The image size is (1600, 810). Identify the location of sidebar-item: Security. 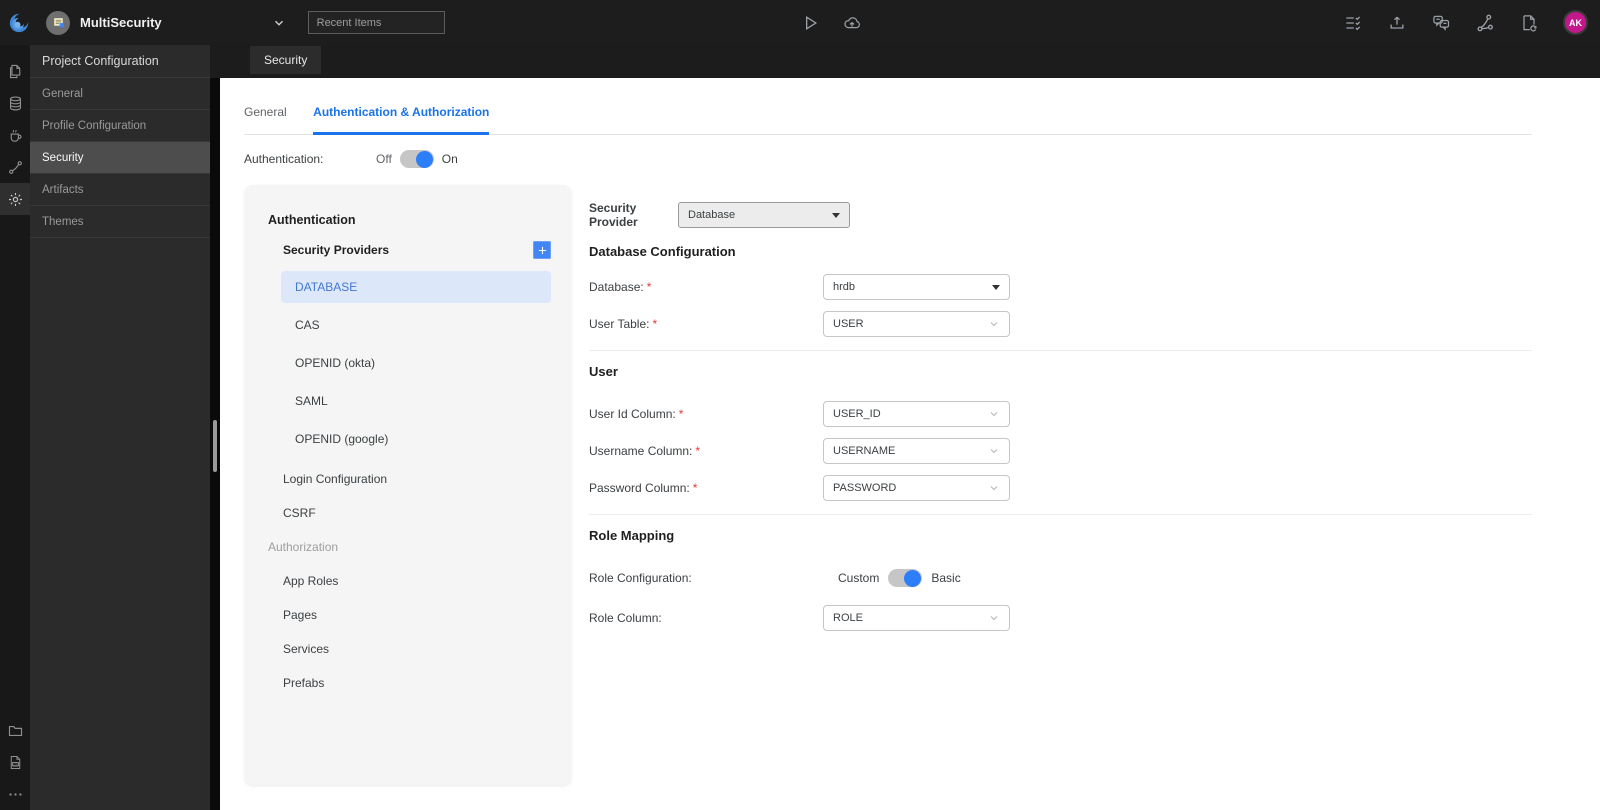
(120, 158).